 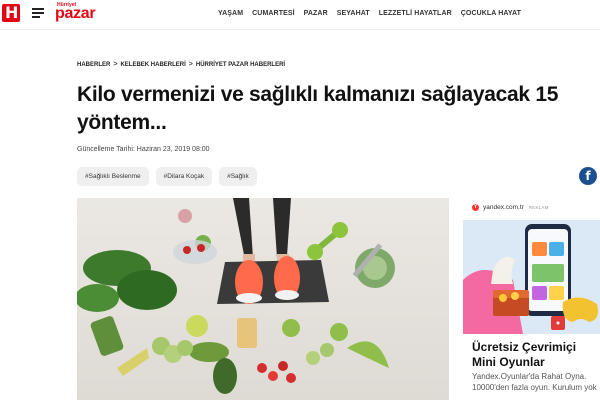 I want to click on nav-item-cumartesi: CUMARTESİ, so click(x=273, y=13).